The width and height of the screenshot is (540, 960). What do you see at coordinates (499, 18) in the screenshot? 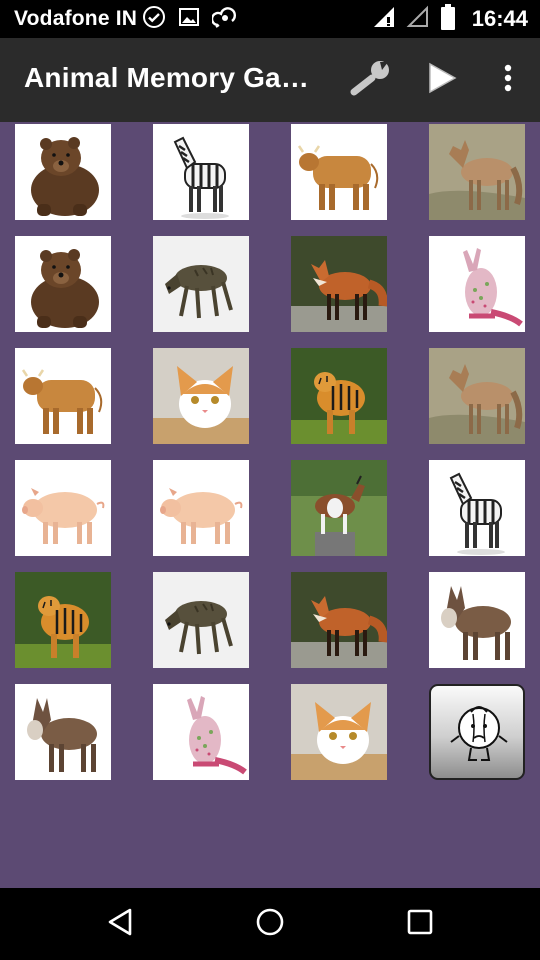
I see `clock: 16:44` at bounding box center [499, 18].